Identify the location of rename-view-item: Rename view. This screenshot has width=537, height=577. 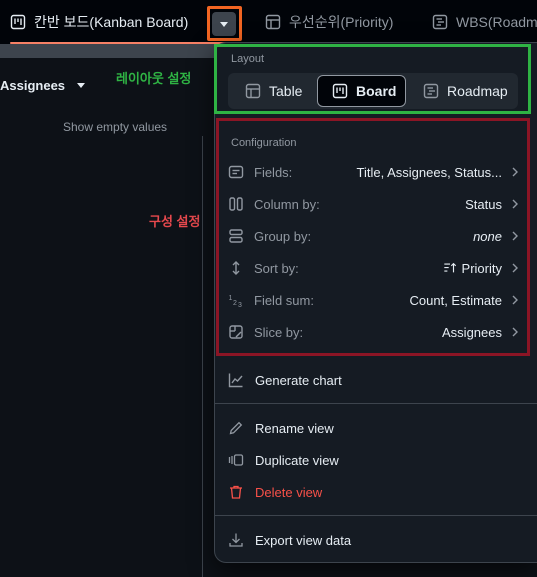
(281, 428).